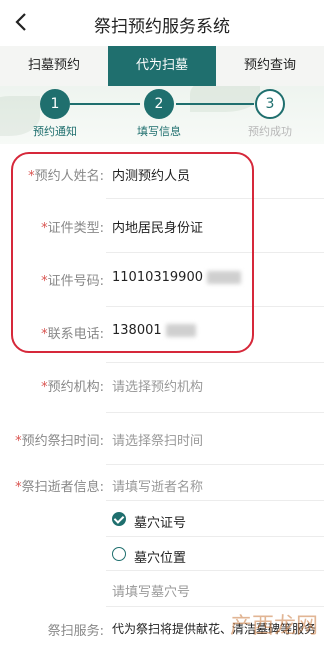 The image size is (324, 648). I want to click on org-label: *预约机构:, so click(72, 387).